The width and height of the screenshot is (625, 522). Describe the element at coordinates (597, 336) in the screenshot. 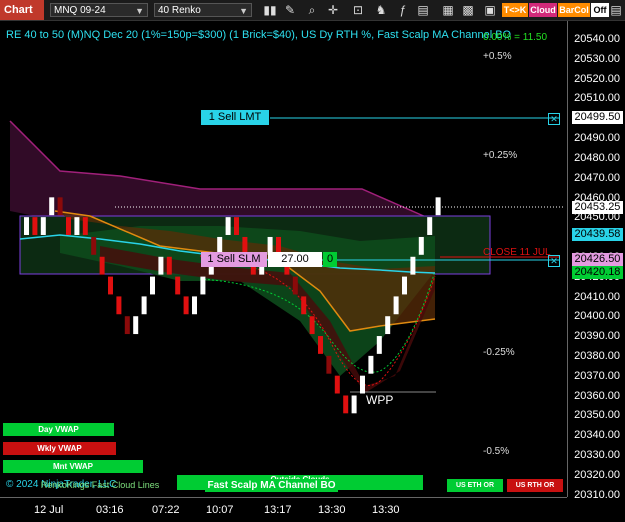

I see `price-tick: 20390.00` at that location.